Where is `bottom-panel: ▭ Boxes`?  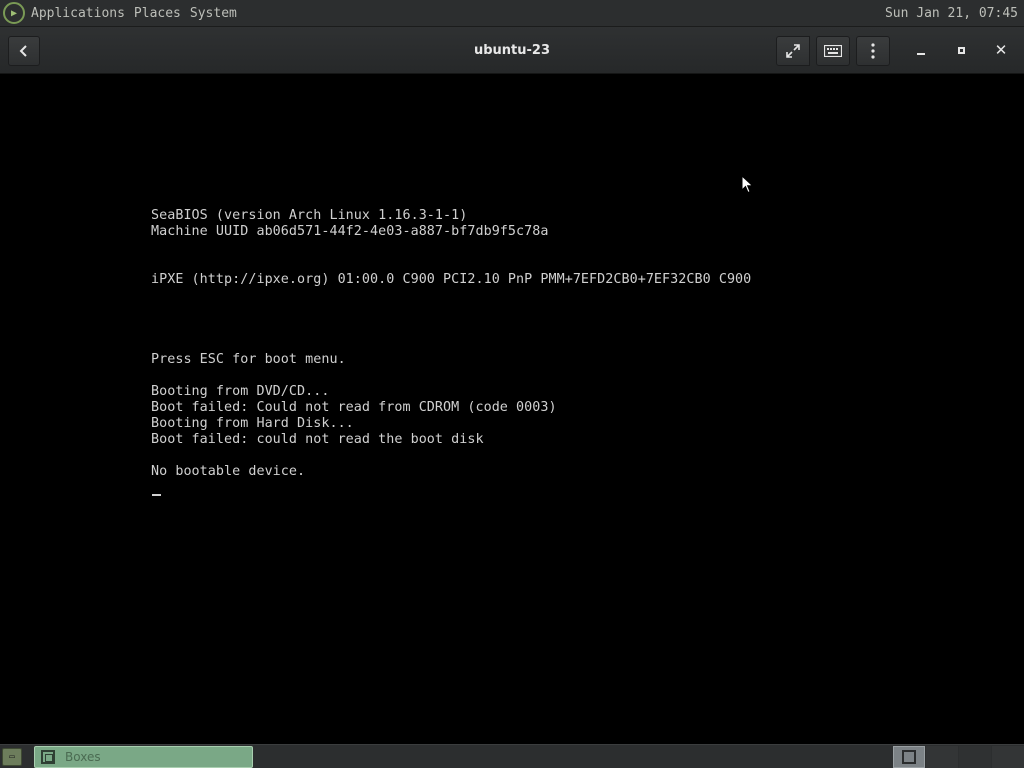 bottom-panel: ▭ Boxes is located at coordinates (512, 756).